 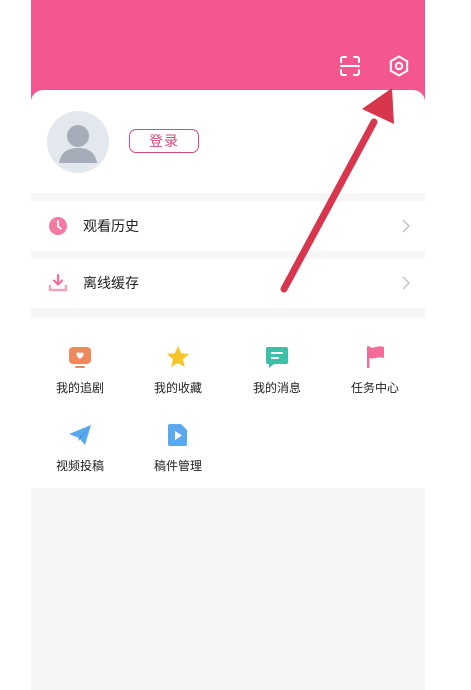 I want to click on gear-icon, so click(x=399, y=66).